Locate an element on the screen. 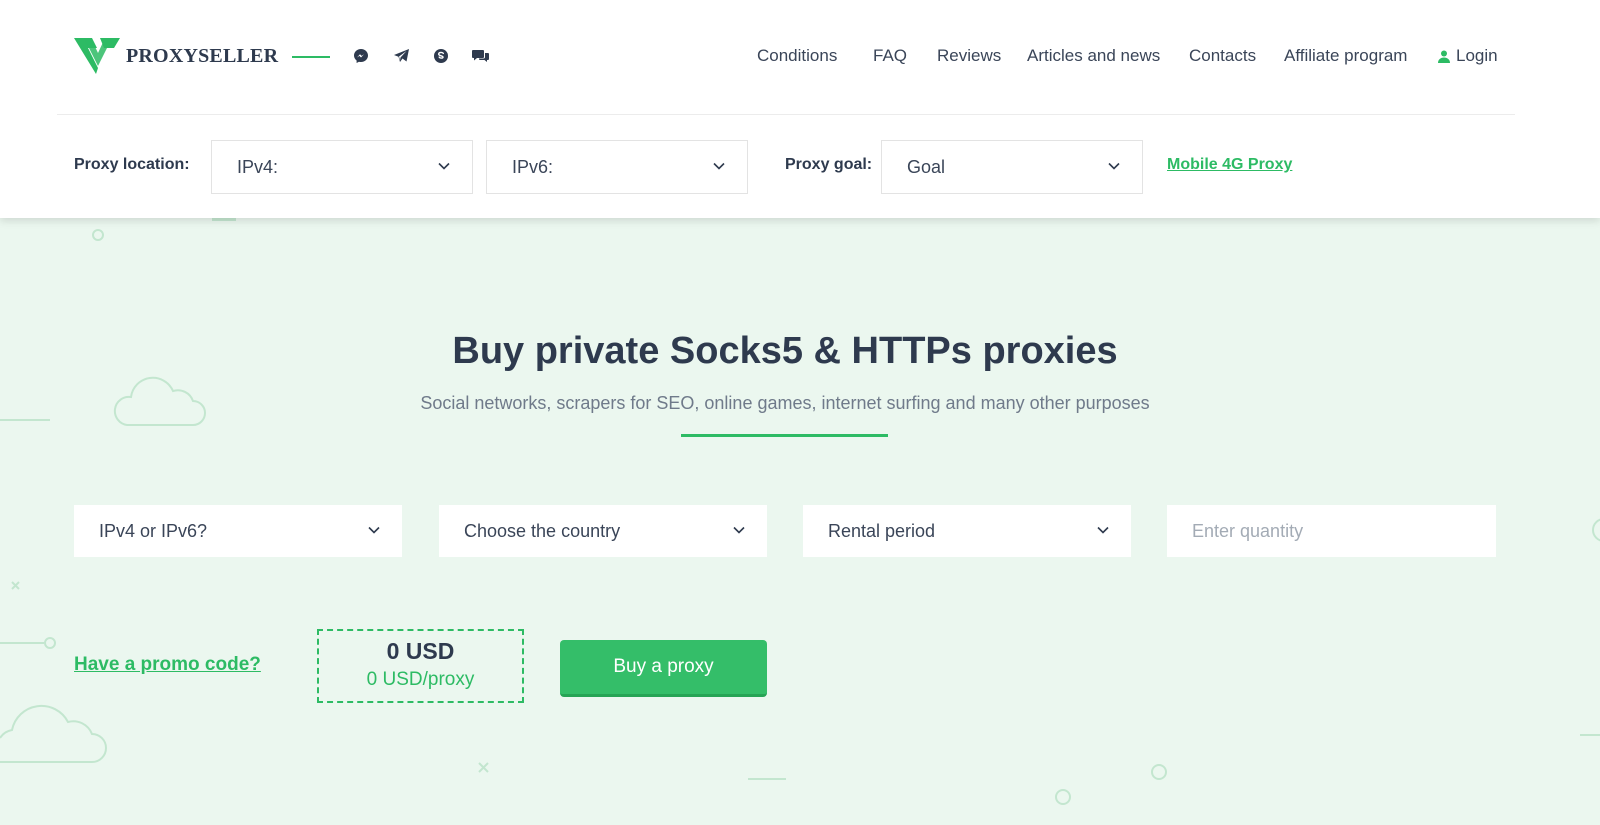  rental-period-value: Rental period is located at coordinates (882, 530).